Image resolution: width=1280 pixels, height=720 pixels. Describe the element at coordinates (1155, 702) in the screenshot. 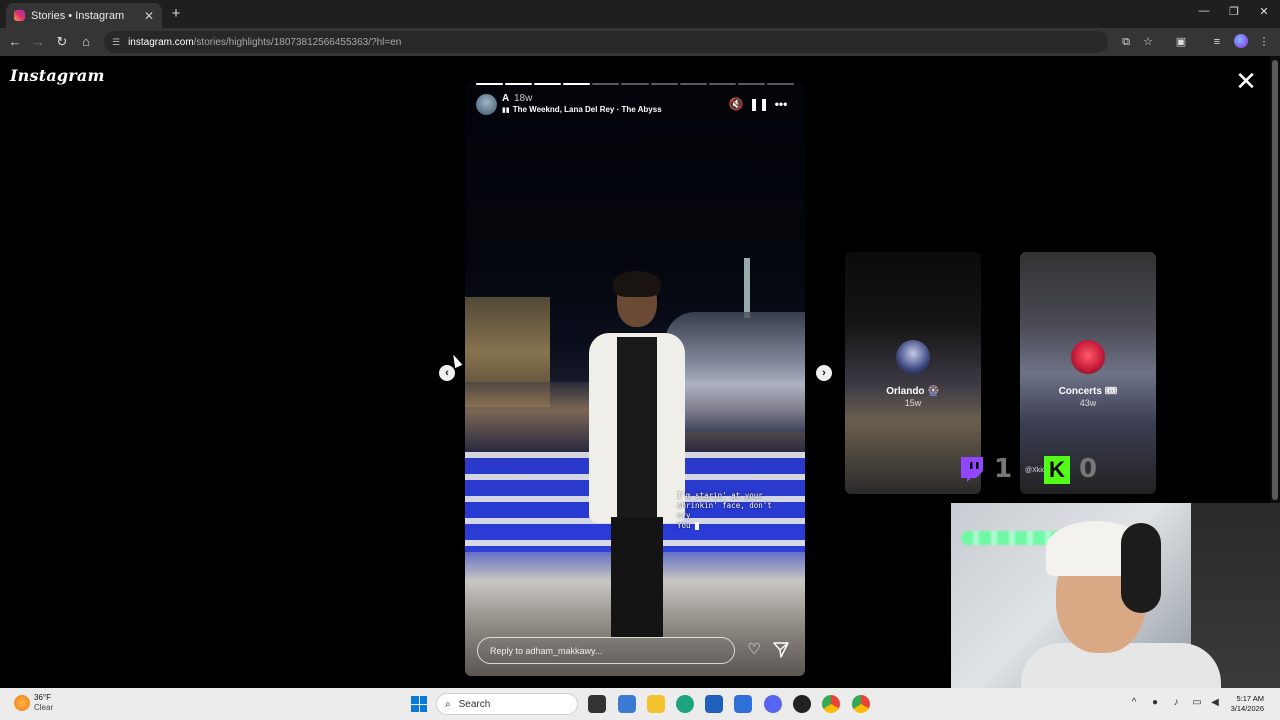

I see `tray-app-icon: ●` at that location.